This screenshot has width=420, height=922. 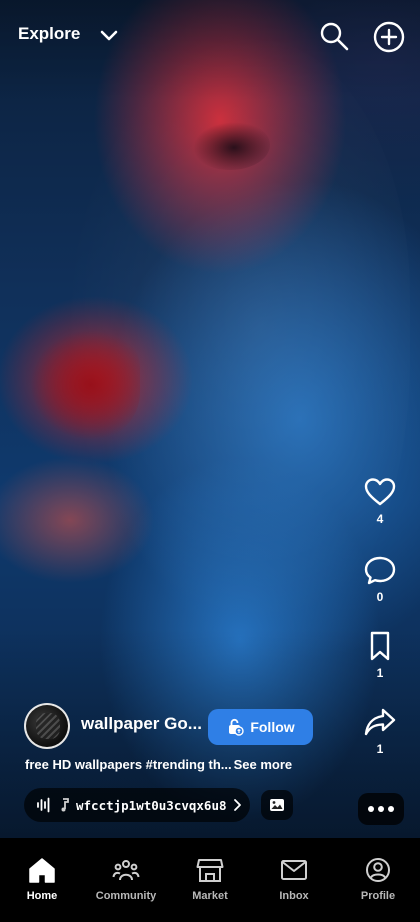 I want to click on community-icon, so click(x=126, y=870).